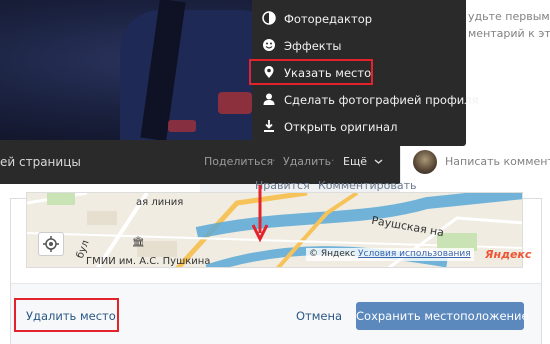  Describe the element at coordinates (260, 214) in the screenshot. I see `annotation-arrow` at that location.